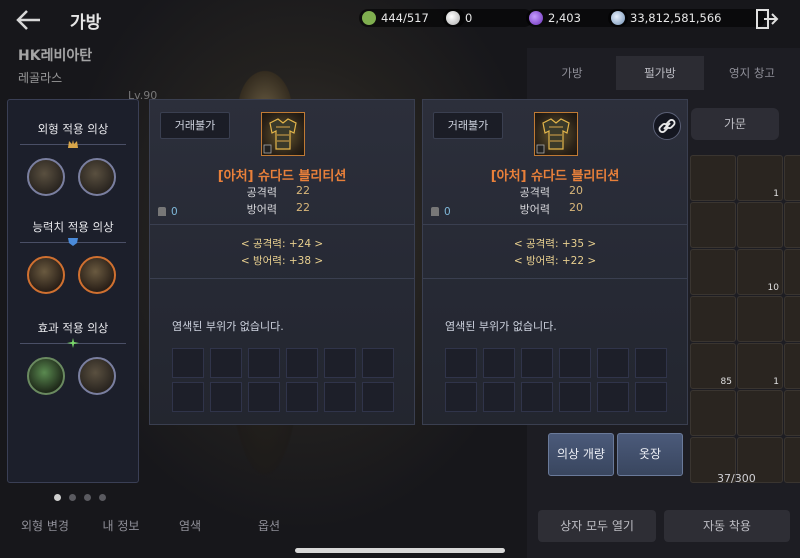 This screenshot has width=800, height=558. I want to click on effect-armor-slot, so click(97, 376).